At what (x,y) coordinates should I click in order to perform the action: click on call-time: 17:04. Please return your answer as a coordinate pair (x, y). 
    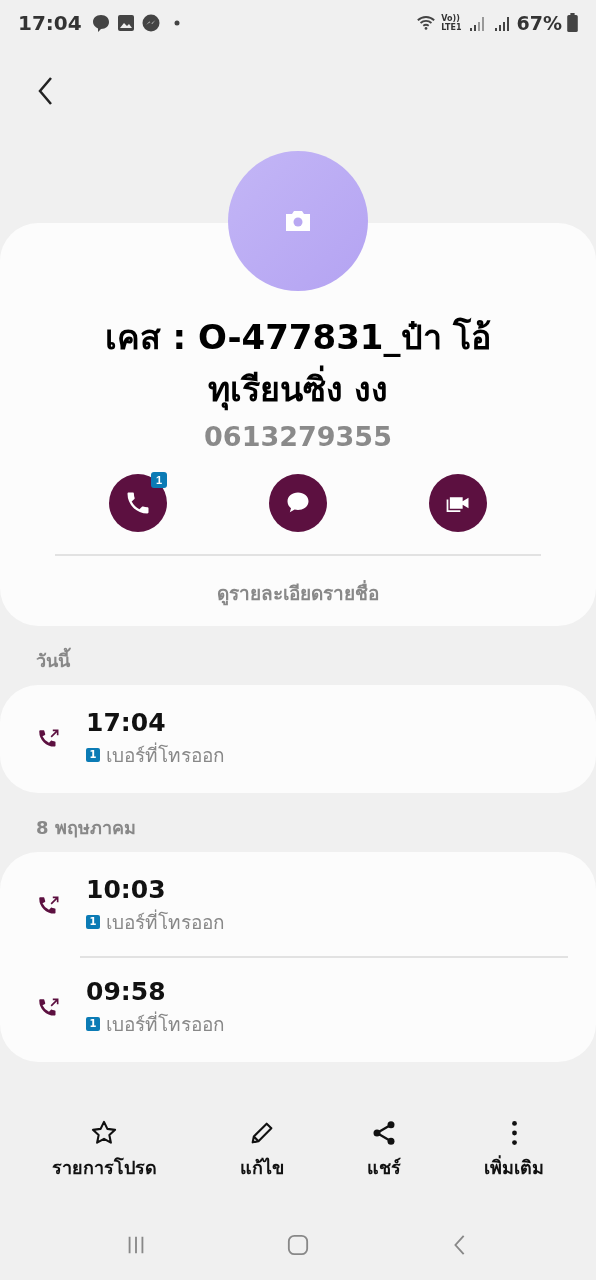
    Looking at the image, I should click on (126, 722).